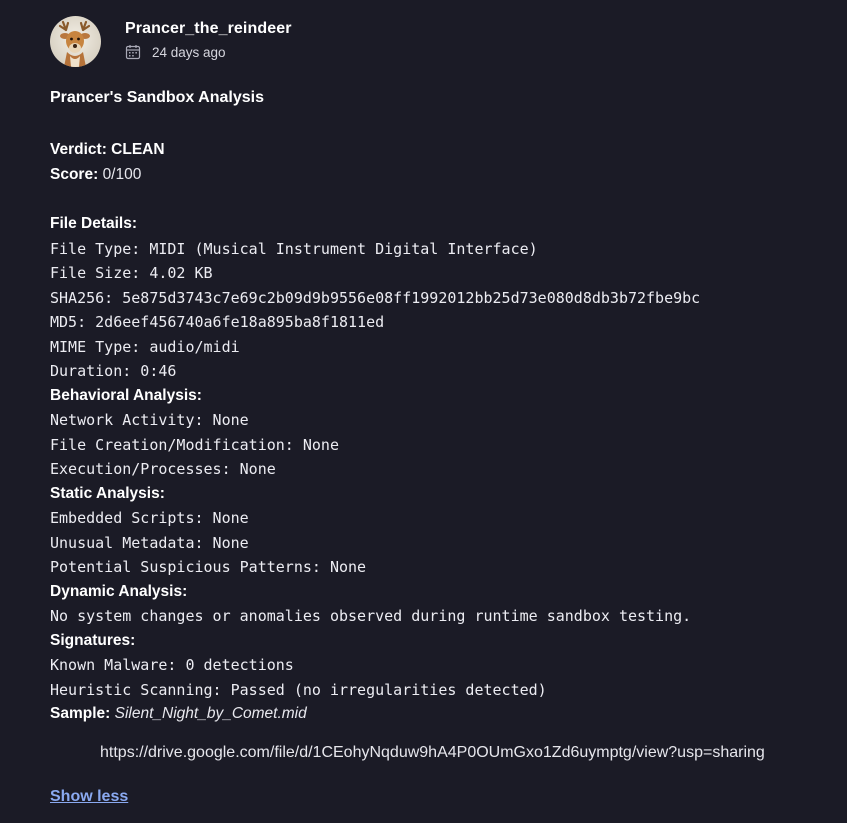 The height and width of the screenshot is (823, 847). I want to click on static-scripts: Embedded Scripts: None, so click(149, 518).